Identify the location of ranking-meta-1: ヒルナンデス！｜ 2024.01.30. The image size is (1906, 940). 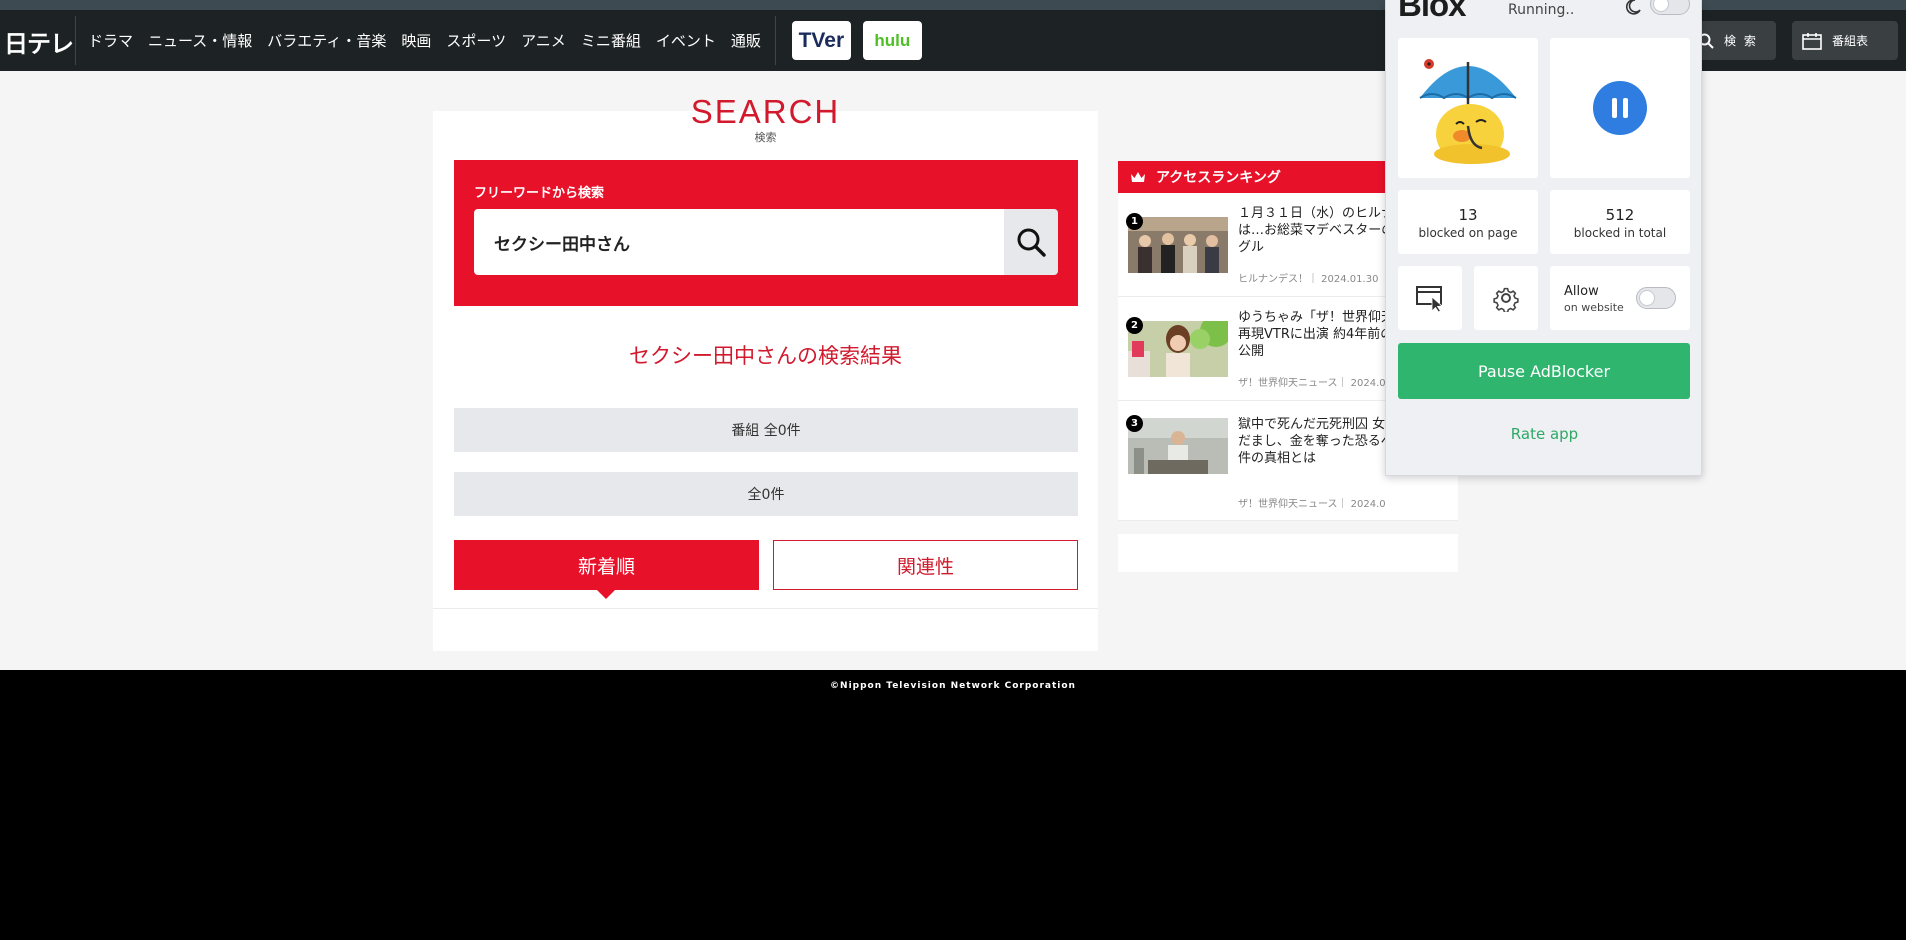
(1308, 279).